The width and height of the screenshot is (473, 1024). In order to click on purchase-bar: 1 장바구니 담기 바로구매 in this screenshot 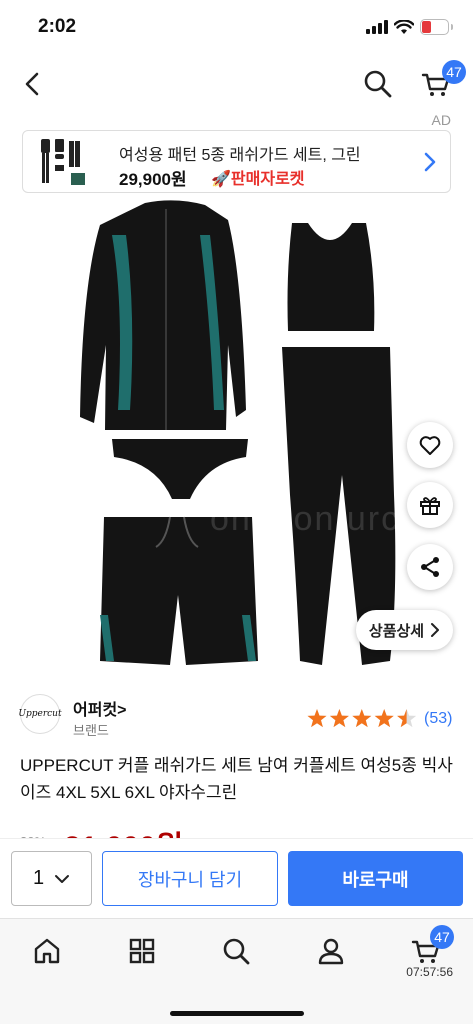, I will do `click(236, 878)`.